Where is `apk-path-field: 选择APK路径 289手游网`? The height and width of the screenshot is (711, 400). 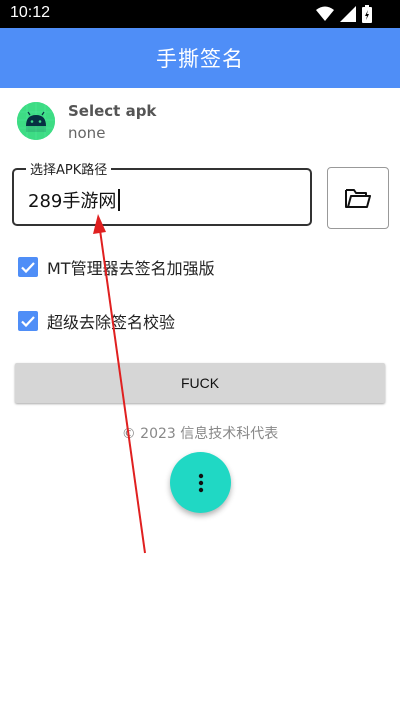
apk-path-field: 选择APK路径 289手游网 is located at coordinates (162, 192).